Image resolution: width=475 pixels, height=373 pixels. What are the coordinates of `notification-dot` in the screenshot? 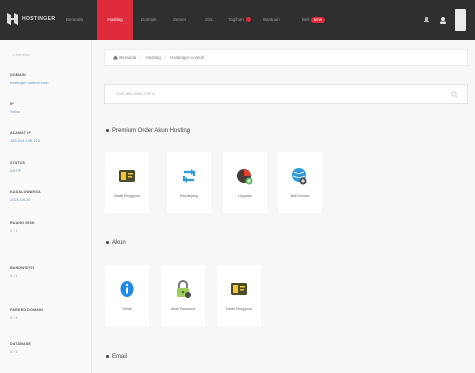 It's located at (248, 20).